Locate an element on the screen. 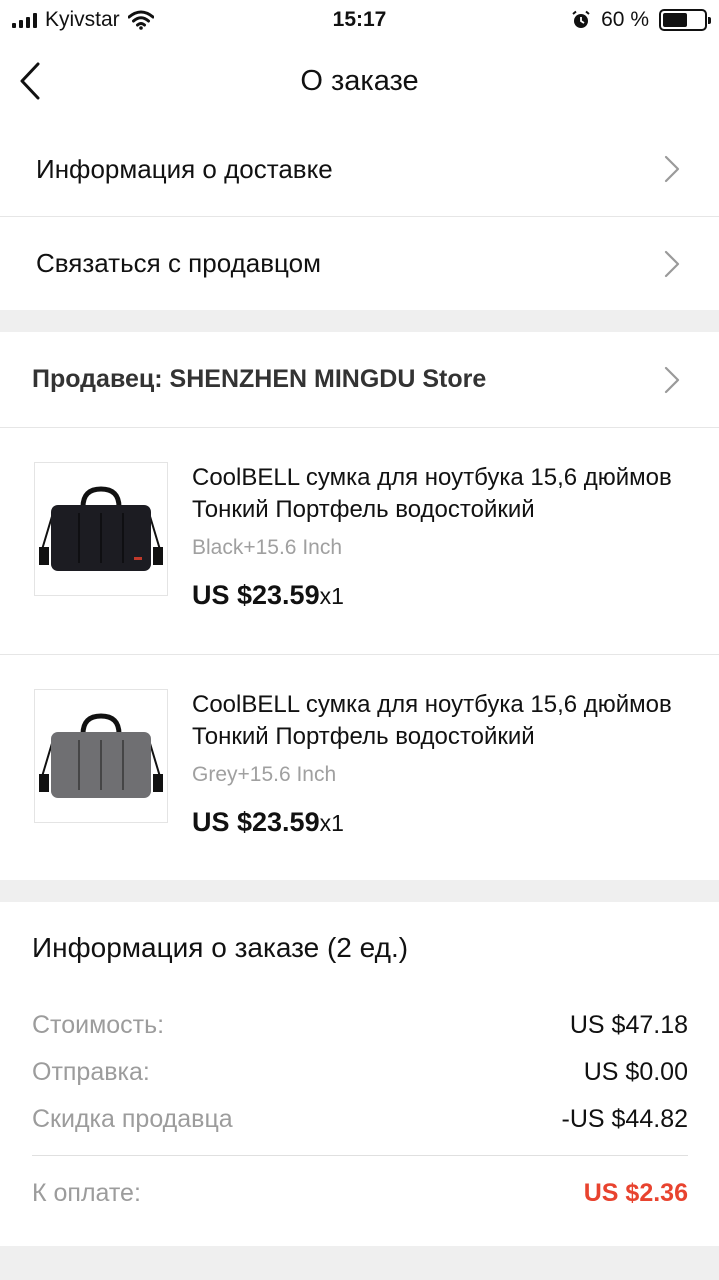 The image size is (719, 1280). total-label: К оплате: is located at coordinates (86, 1193).